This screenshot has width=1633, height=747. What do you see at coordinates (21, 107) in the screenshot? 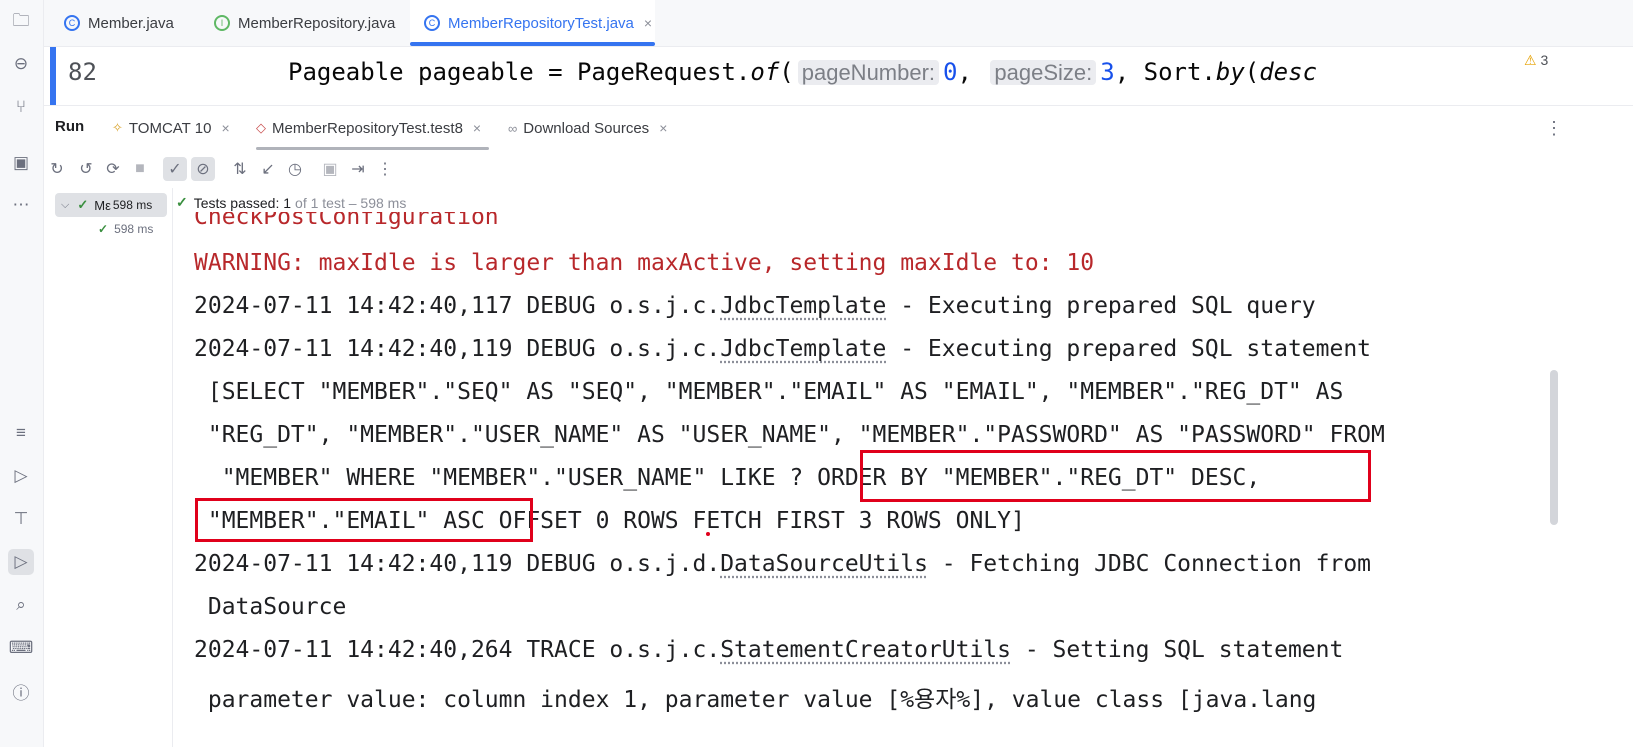
I see `pull-requests-icon: ⑂` at bounding box center [21, 107].